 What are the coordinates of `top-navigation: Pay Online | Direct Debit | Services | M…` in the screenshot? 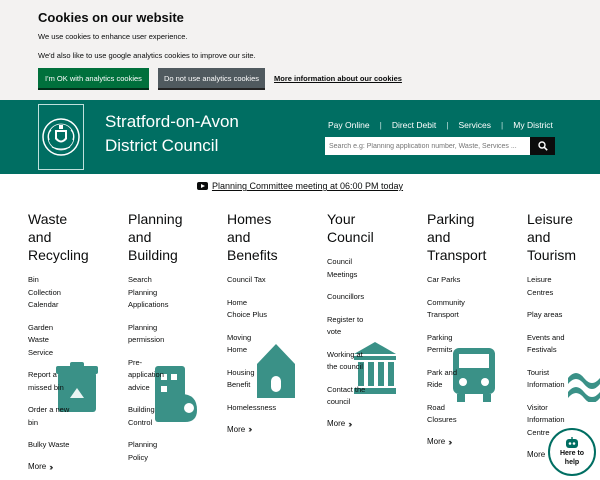 It's located at (440, 125).